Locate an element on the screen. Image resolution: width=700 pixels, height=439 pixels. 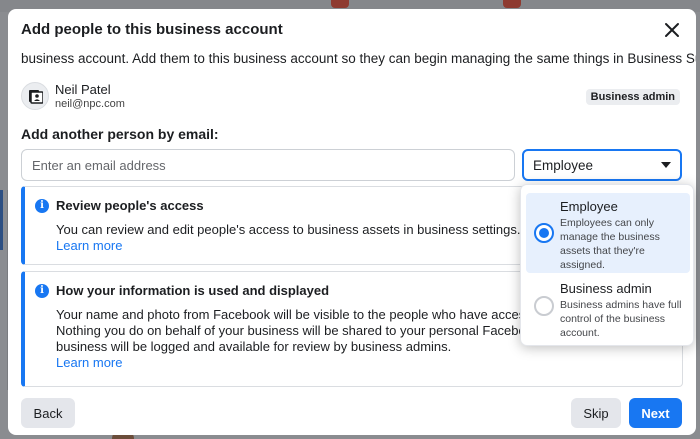
close-icon is located at coordinates (672, 30).